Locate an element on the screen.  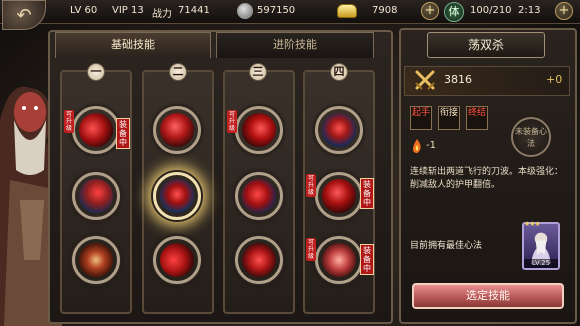
silver-amount: 597150 is located at coordinates (276, 10).